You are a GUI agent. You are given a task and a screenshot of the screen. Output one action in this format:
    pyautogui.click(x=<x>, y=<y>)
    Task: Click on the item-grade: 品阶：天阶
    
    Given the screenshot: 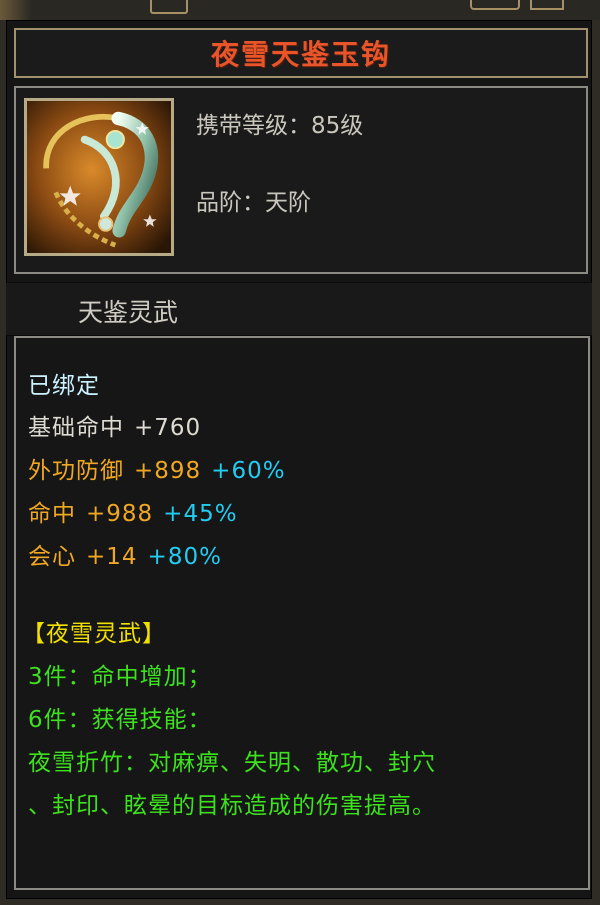 What is the action you would take?
    pyautogui.click(x=253, y=203)
    